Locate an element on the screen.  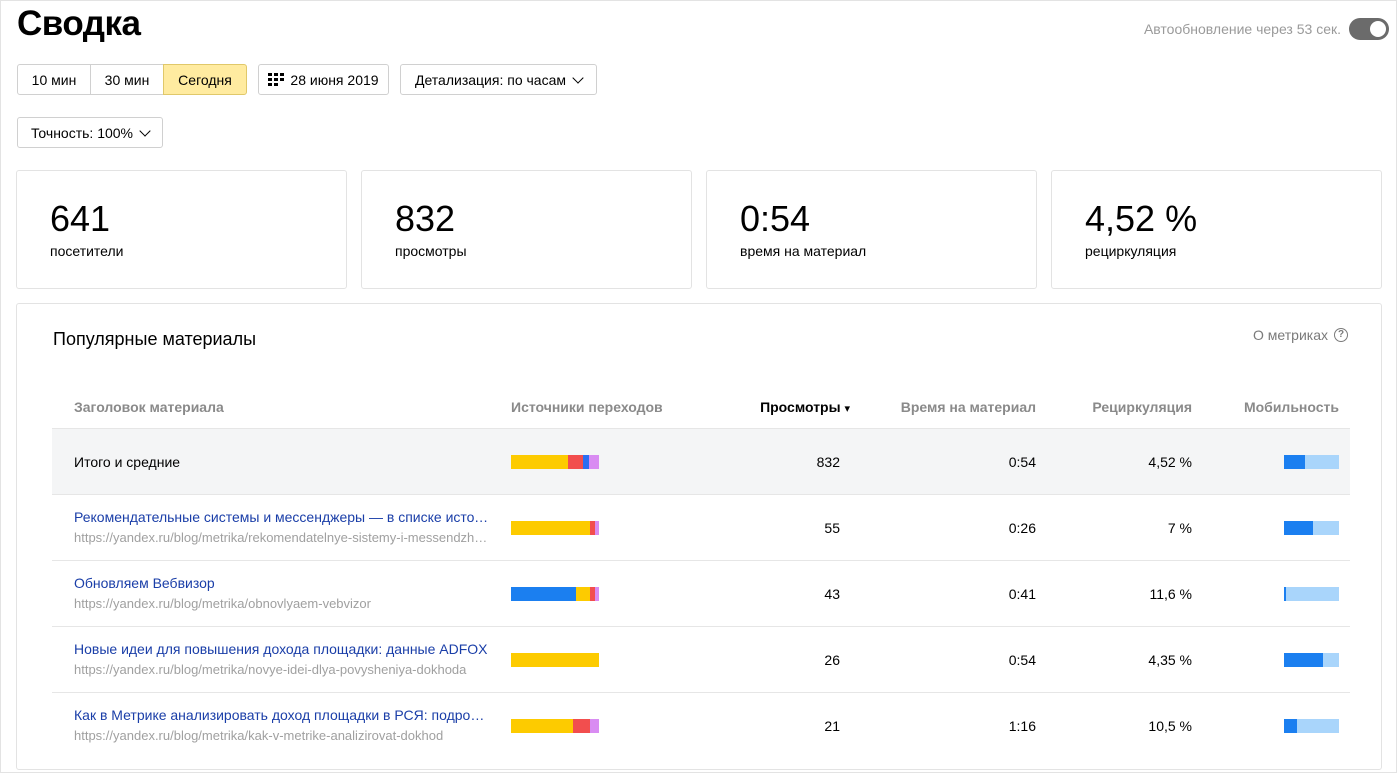
recirc-value: 11,6 % is located at coordinates (1170, 594).